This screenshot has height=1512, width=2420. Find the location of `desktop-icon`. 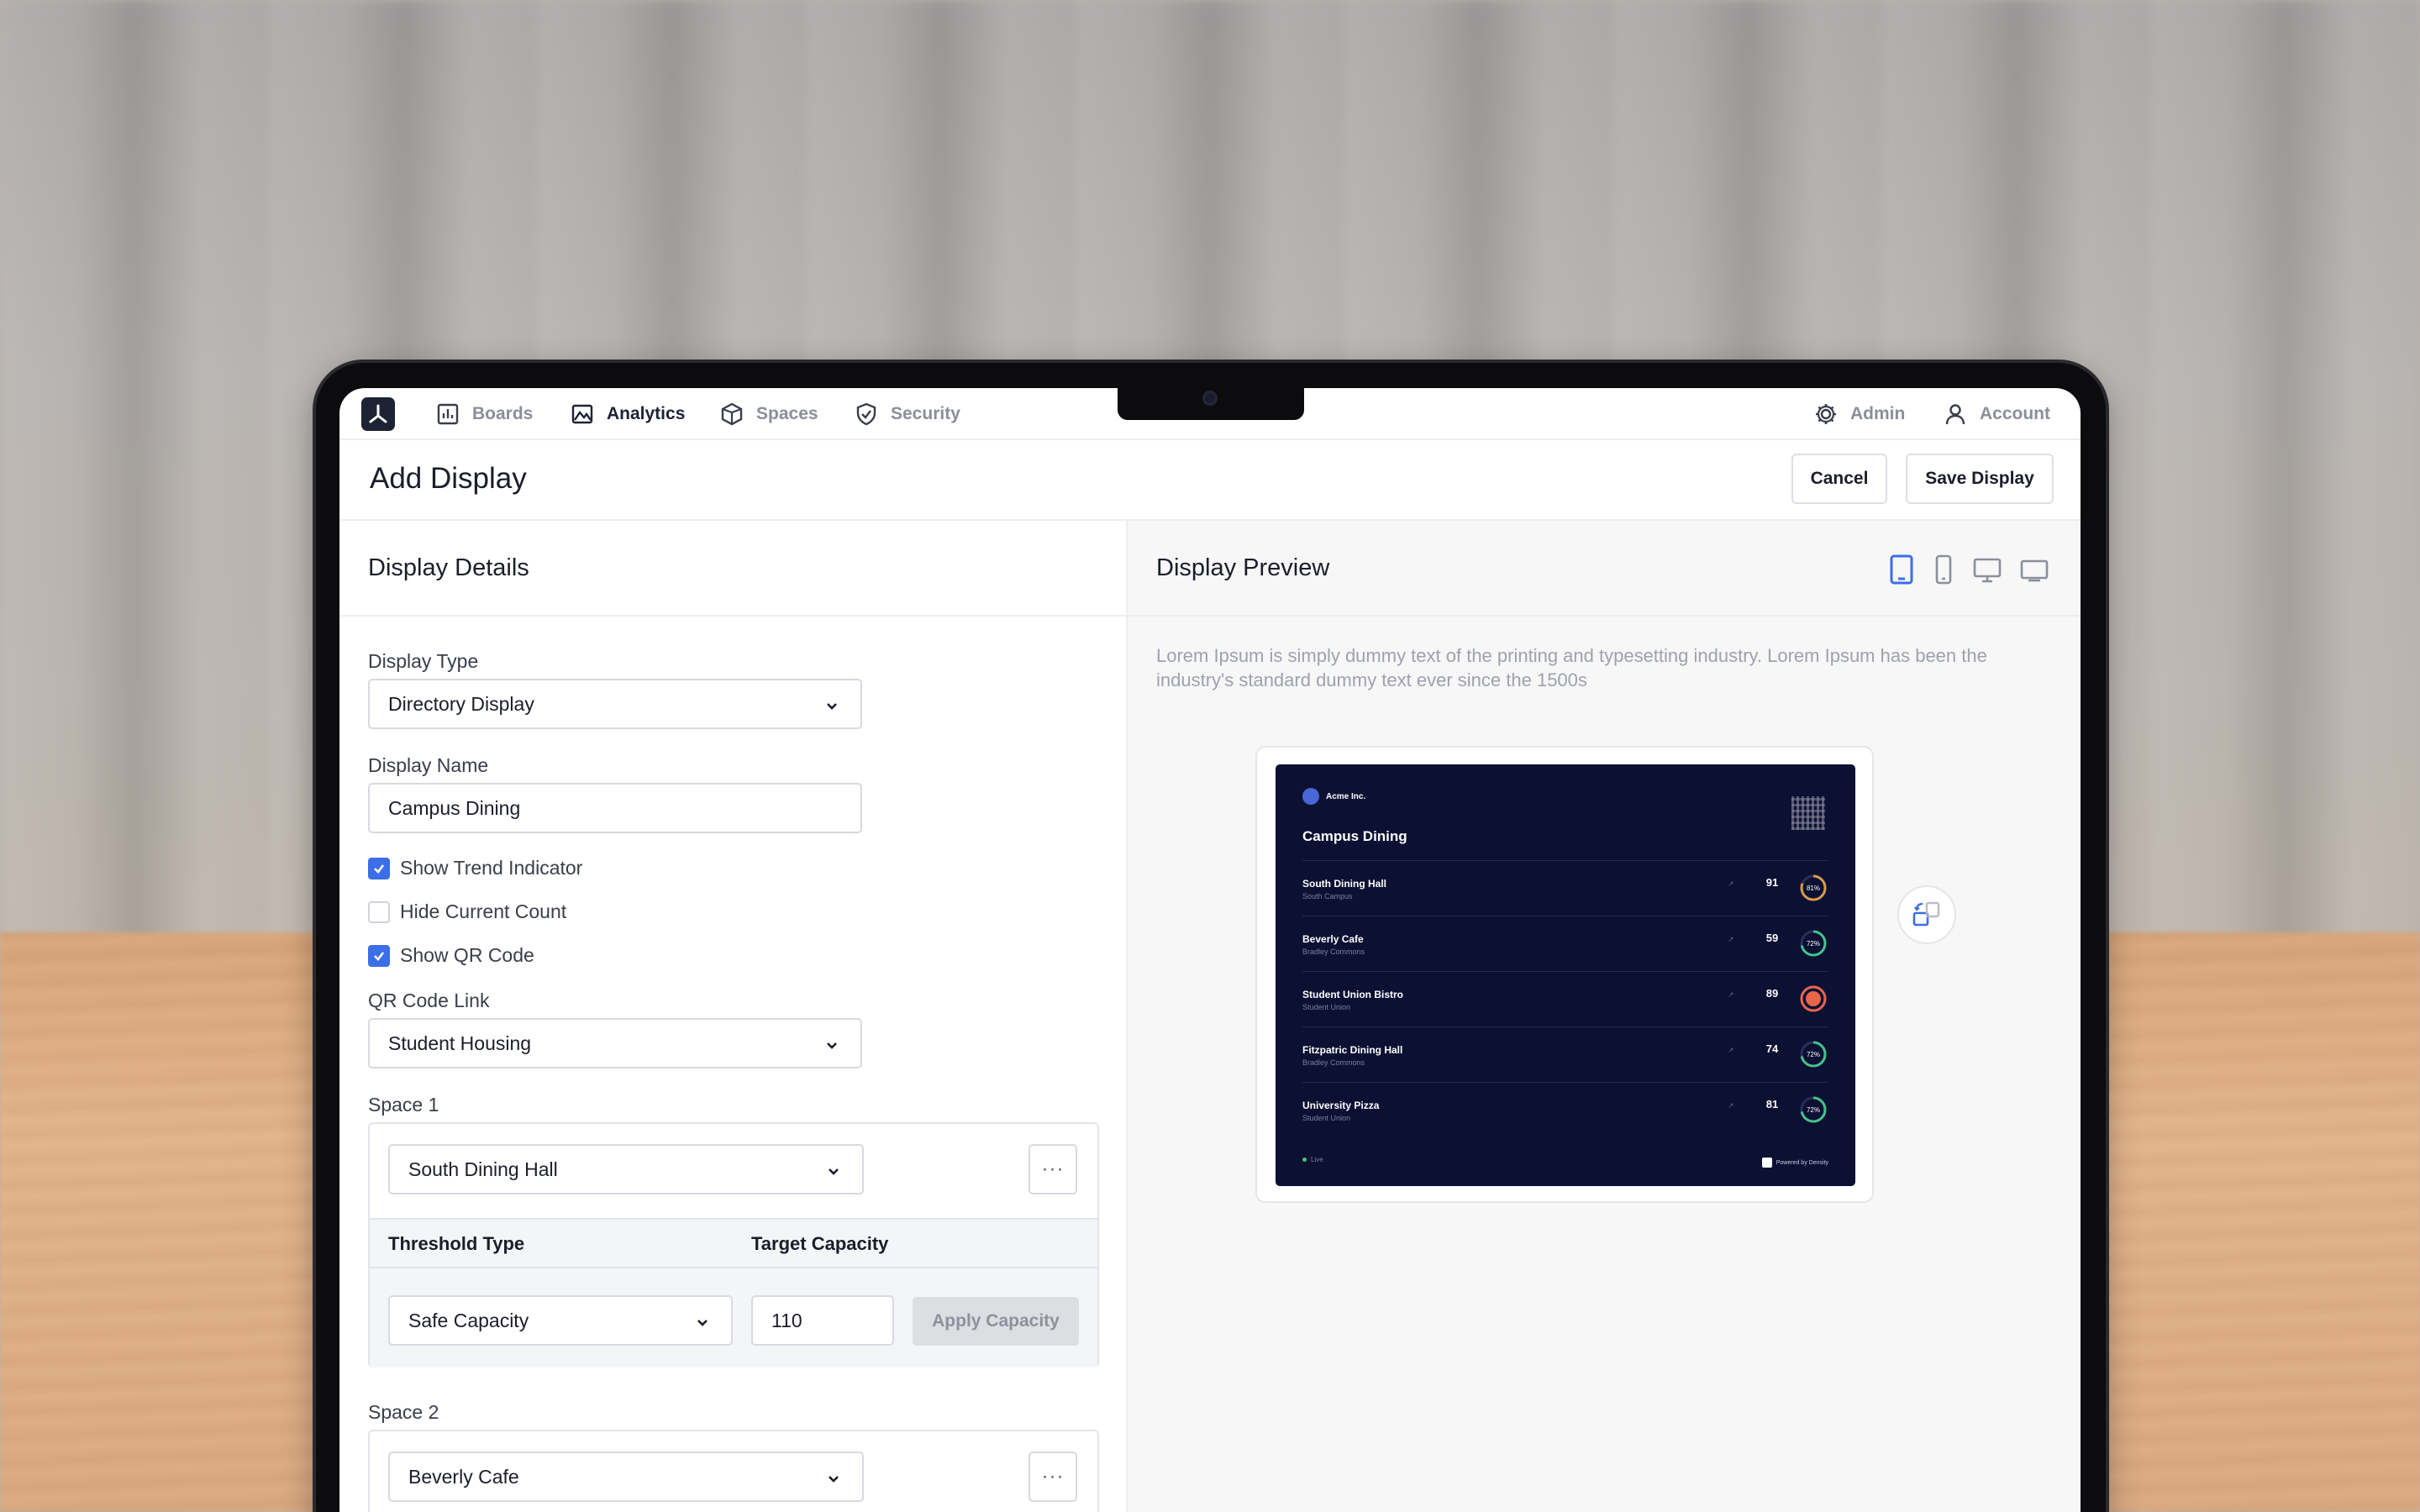

desktop-icon is located at coordinates (1987, 571).